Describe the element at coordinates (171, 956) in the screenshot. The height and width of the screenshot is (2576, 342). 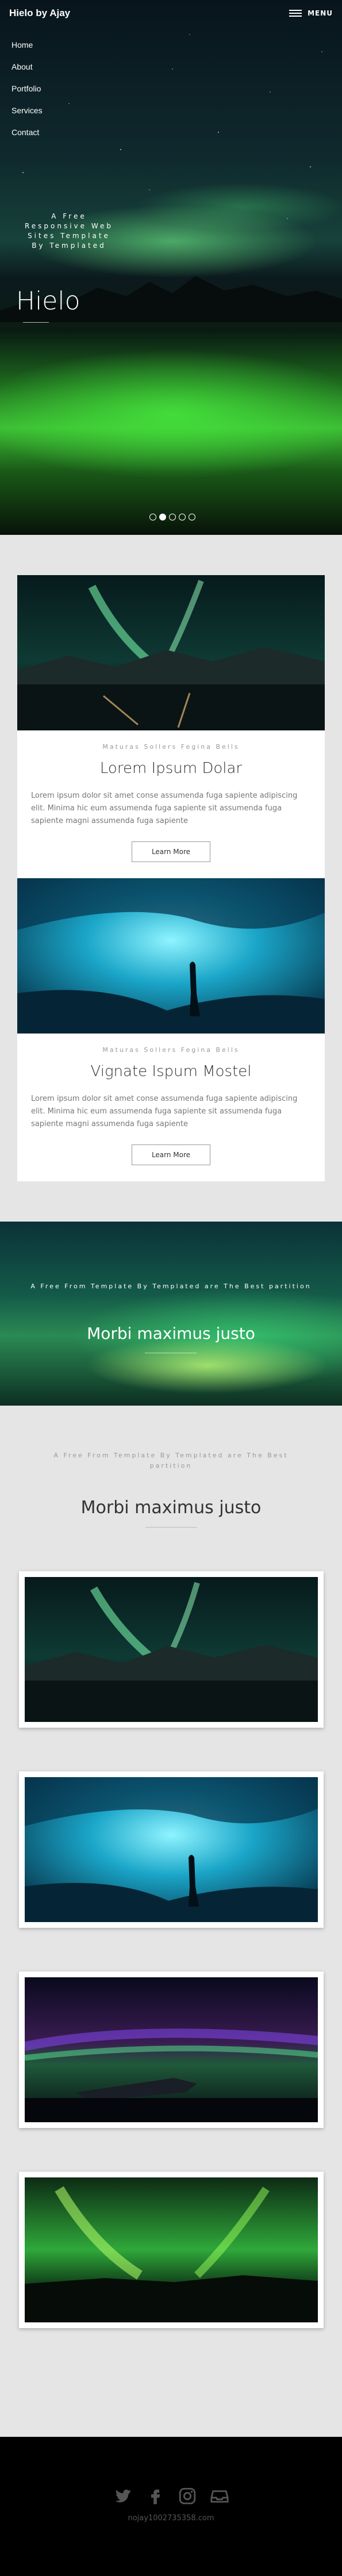
I see `card-image-ice-cave` at that location.